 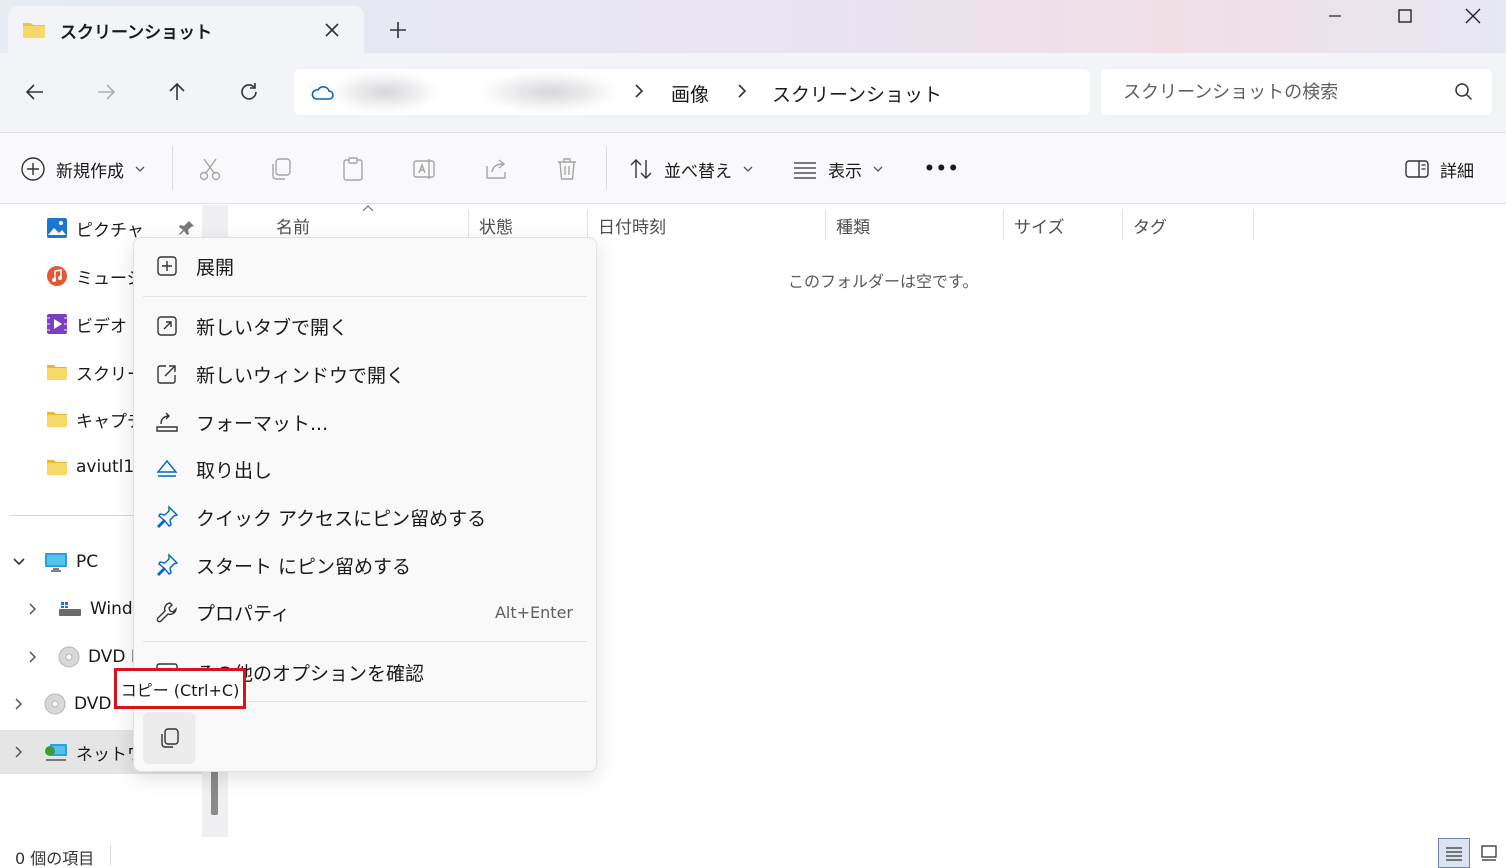 I want to click on view-button-label: 表示, so click(x=845, y=171).